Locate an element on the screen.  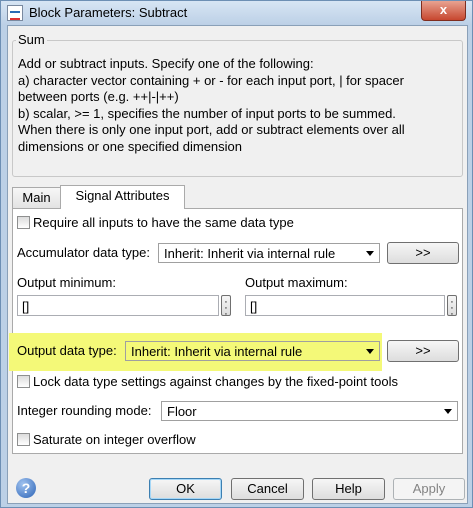
help-icon: ? is located at coordinates (26, 488).